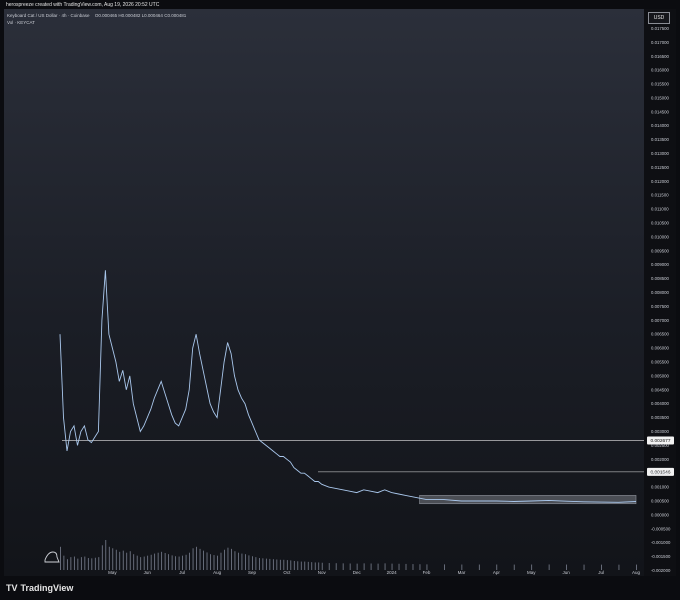  Describe the element at coordinates (182, 572) in the screenshot. I see `x-tick-label: Jul` at that location.